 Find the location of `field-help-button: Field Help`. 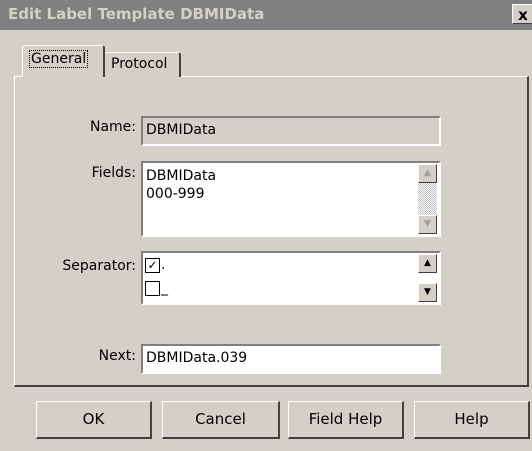

field-help-button: Field Help is located at coordinates (346, 420).